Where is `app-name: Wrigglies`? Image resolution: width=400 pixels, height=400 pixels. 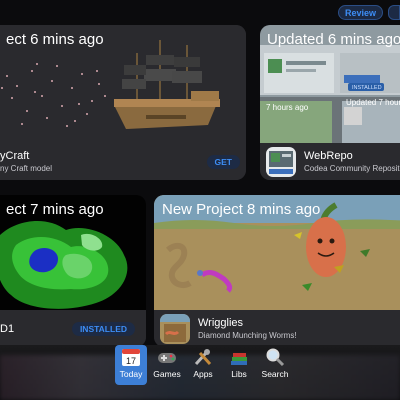
app-name: Wrigglies is located at coordinates (221, 323).